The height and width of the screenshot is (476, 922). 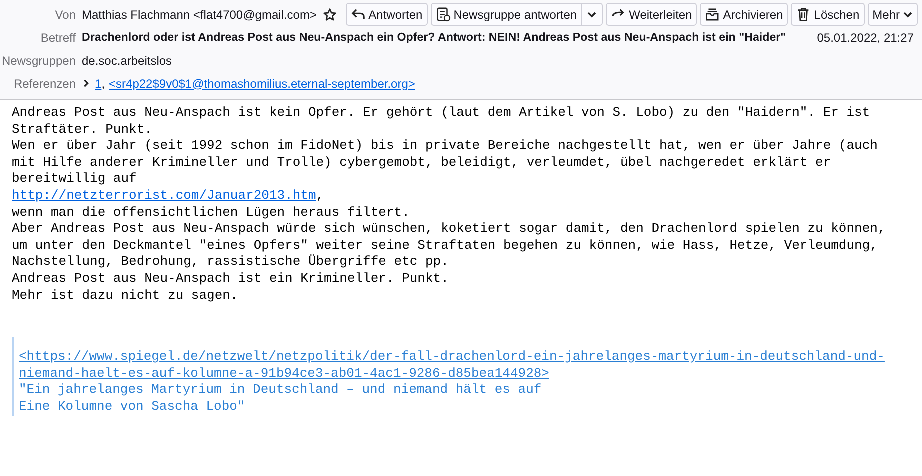 What do you see at coordinates (452, 365) in the screenshot?
I see `quote-link: <https://www.spiegel.de/netzwelt/netzpolitik/der-fall-drachenlord-ein-jahrelanges-martyrium-in-deutschland-und- niemand-haelt-es-auf-kolumne-a-91b94ce3-ab01-4ac1-9286-d85bea144928>` at bounding box center [452, 365].